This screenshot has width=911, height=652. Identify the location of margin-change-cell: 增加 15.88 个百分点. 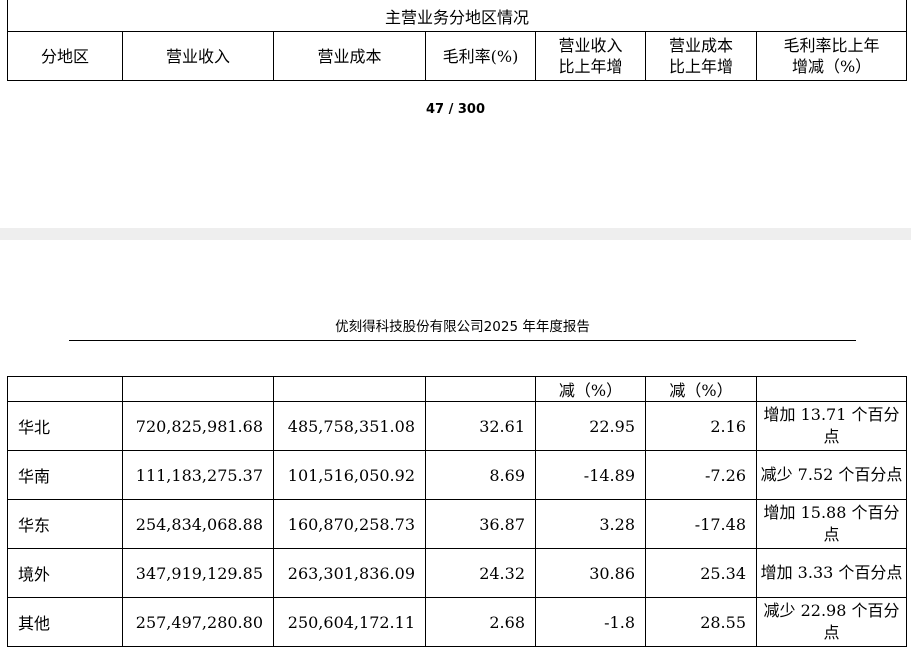
(831, 524).